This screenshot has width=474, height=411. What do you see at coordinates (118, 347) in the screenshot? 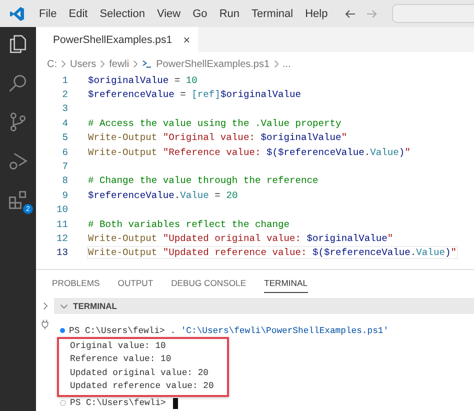
I see `terminal-output: Original value: 10` at bounding box center [118, 347].